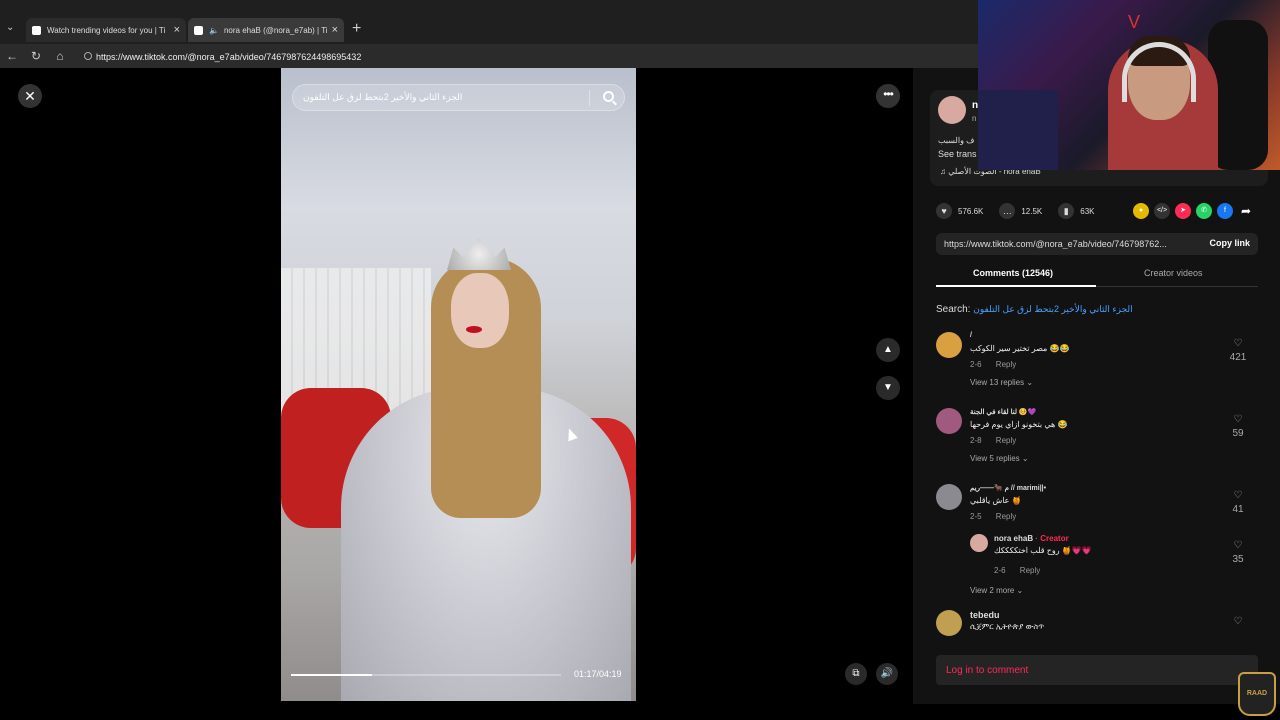  Describe the element at coordinates (1001, 382) in the screenshot. I see `view-replies-button: View 13 replies ⌄` at that location.